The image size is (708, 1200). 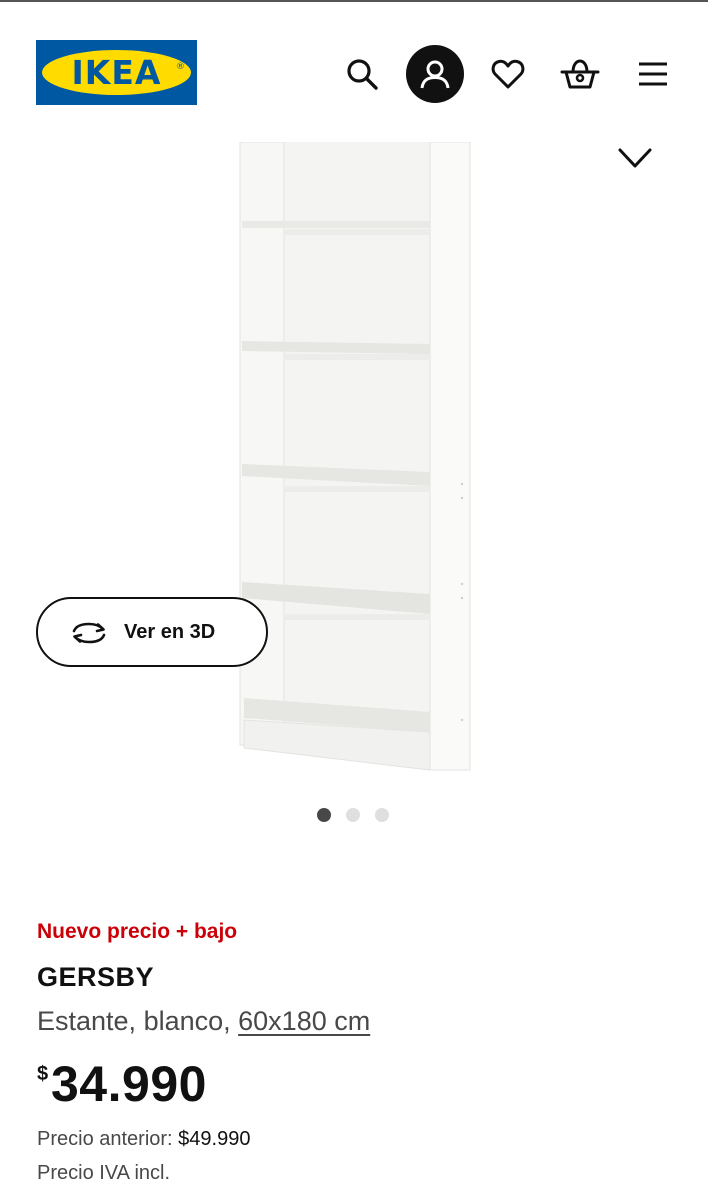 I want to click on account-button, so click(x=435, y=74).